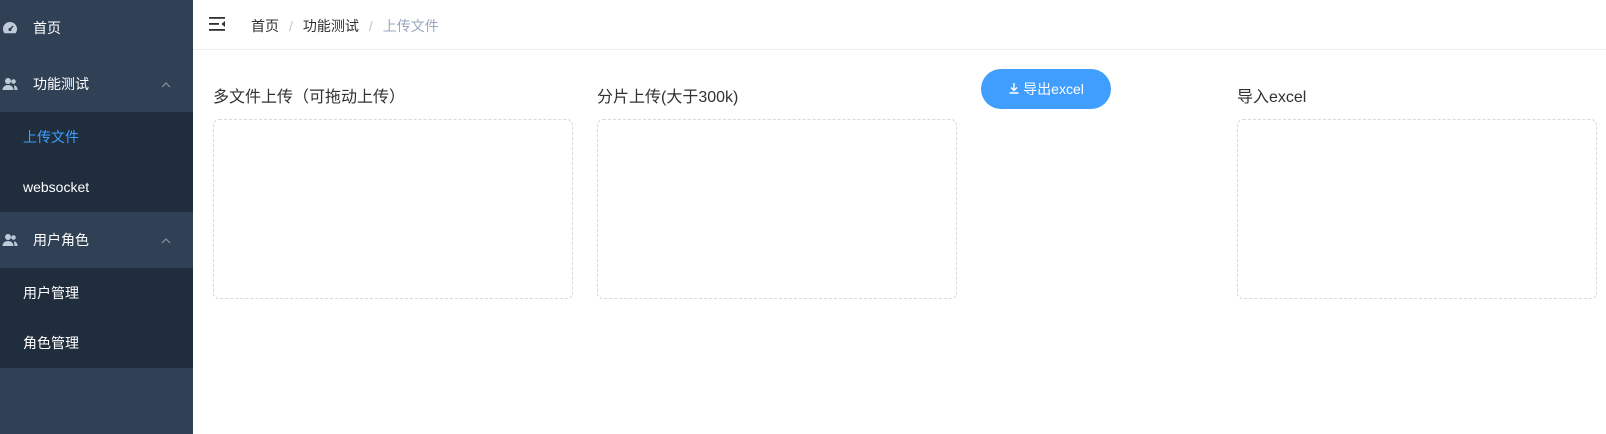 This screenshot has width=1606, height=434. I want to click on sidebar-item-label: websocket, so click(56, 187).